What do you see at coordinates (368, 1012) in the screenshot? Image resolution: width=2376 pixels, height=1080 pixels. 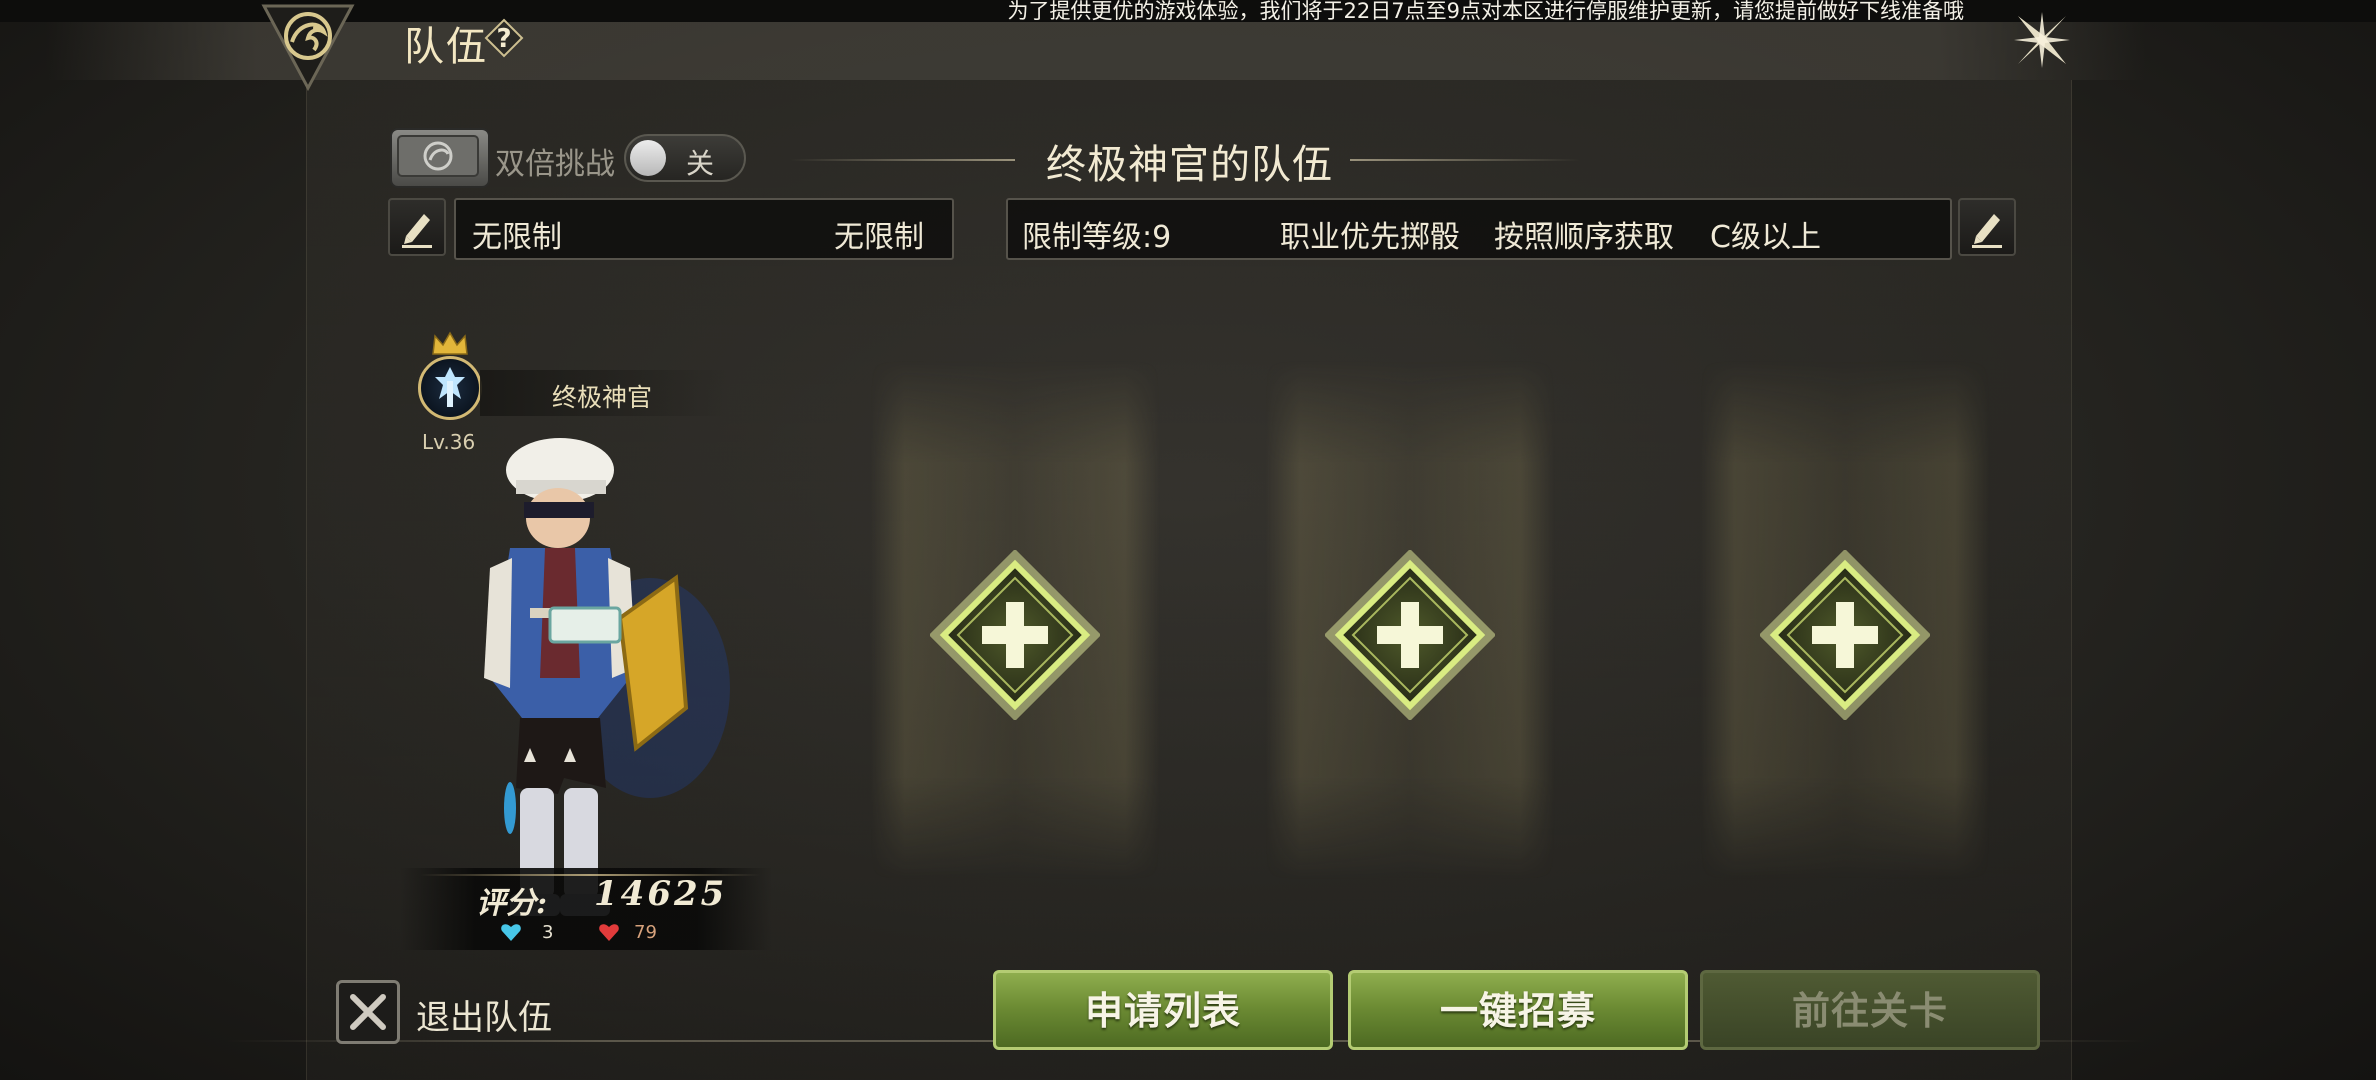 I see `leave-team-icon` at bounding box center [368, 1012].